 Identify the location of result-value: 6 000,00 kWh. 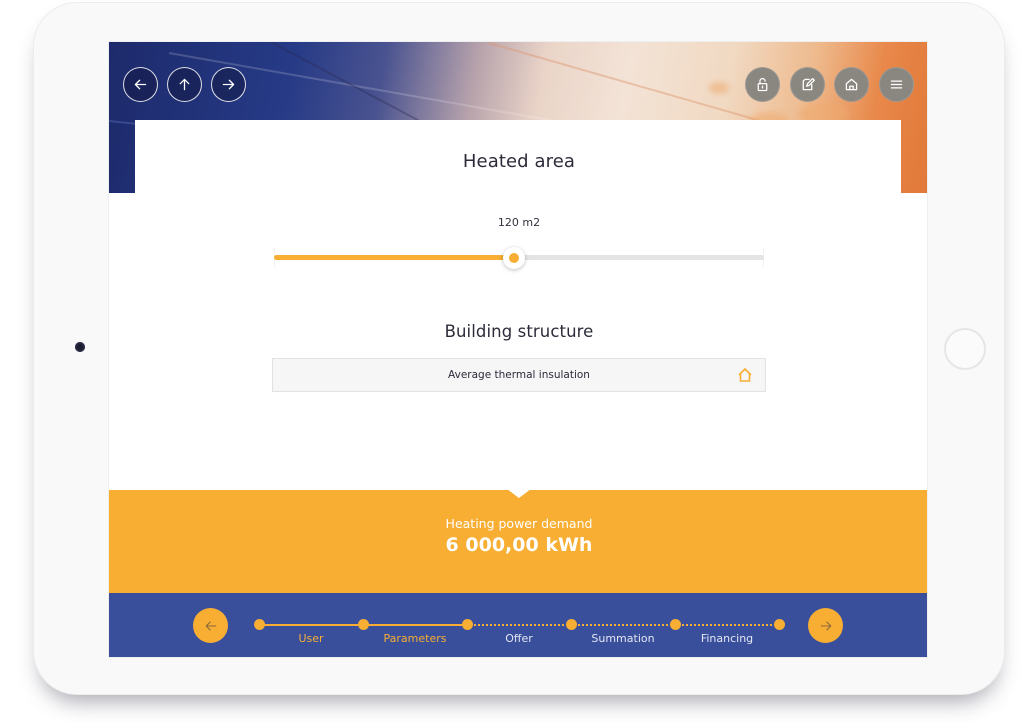
(519, 545).